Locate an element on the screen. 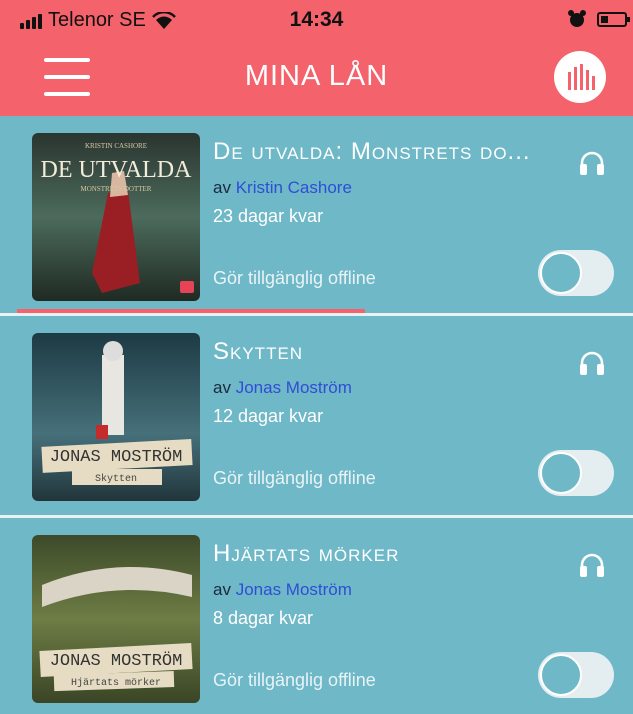 The image size is (633, 714). progress-fill is located at coordinates (191, 311).